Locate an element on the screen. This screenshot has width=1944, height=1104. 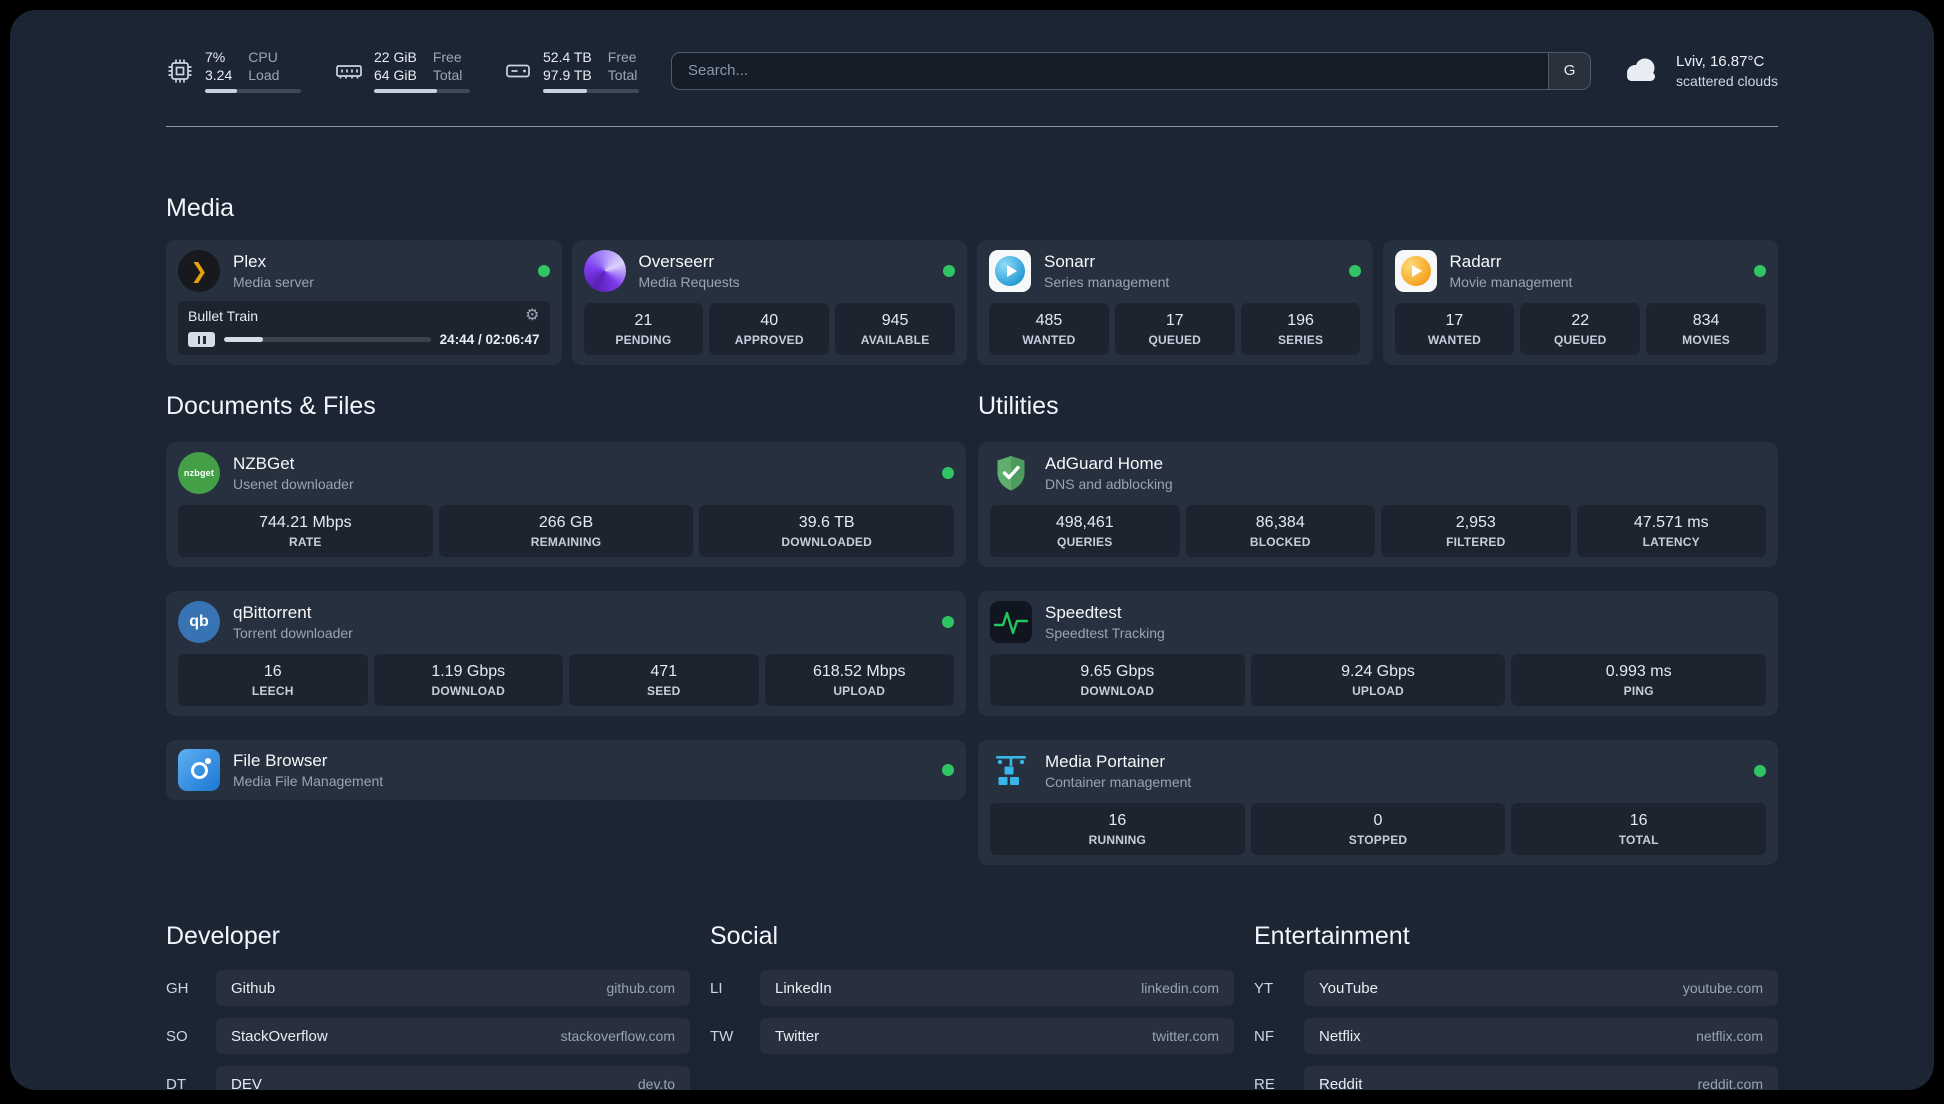
radarr-icon is located at coordinates (1415, 271).